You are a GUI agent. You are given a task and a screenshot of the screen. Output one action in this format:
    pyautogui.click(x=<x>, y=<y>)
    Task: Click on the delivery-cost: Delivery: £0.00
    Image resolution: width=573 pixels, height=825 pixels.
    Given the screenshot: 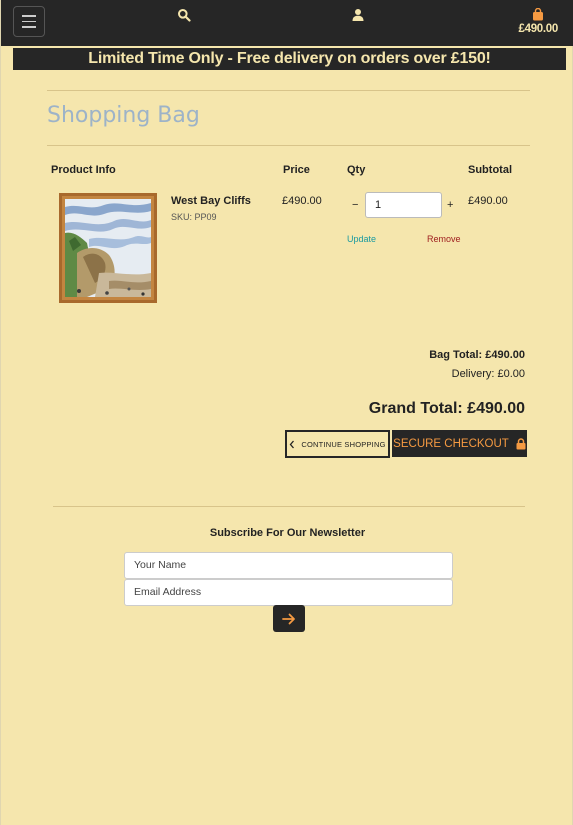 What is the action you would take?
    pyautogui.click(x=488, y=374)
    